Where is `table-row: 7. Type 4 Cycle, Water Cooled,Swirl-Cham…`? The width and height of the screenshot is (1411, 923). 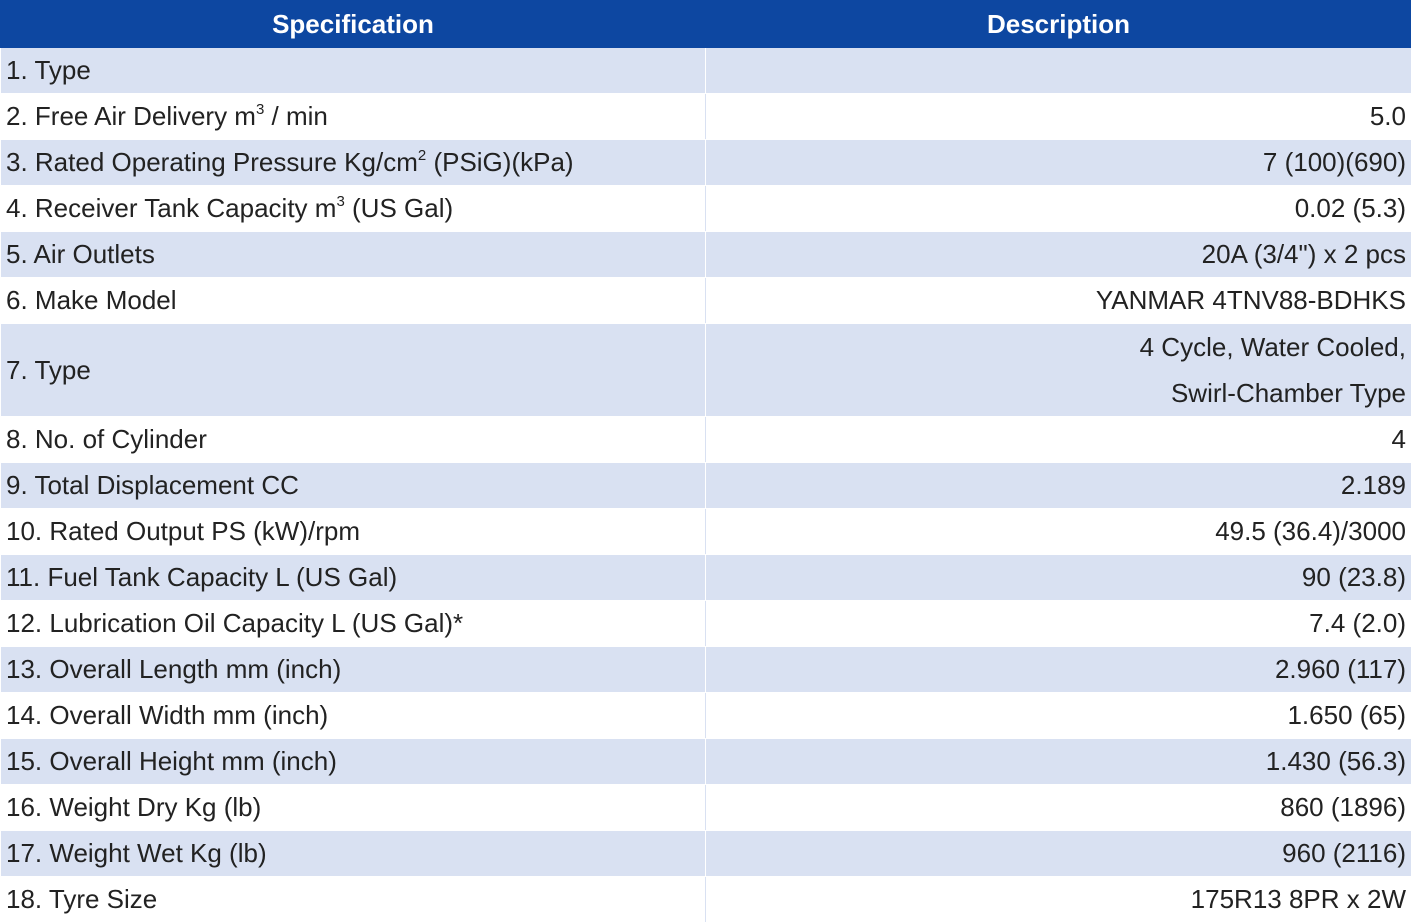
table-row: 7. Type 4 Cycle, Water Cooled,Swirl-Cham… is located at coordinates (706, 370).